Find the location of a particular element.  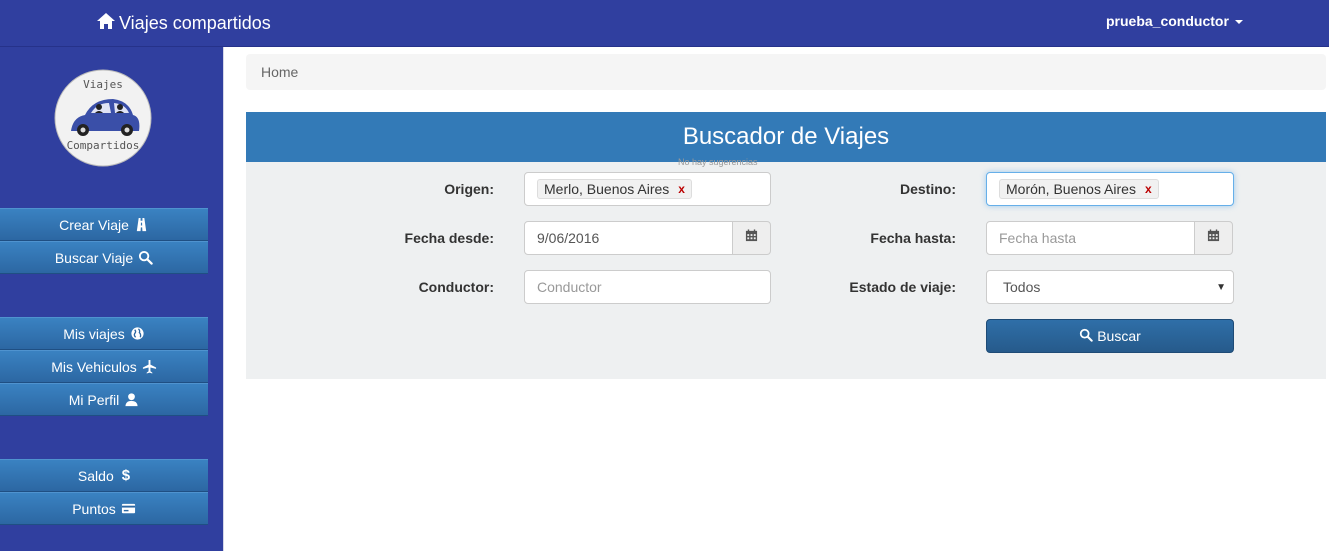

destino-input: Morón, Buenos Aires x is located at coordinates (1110, 189).